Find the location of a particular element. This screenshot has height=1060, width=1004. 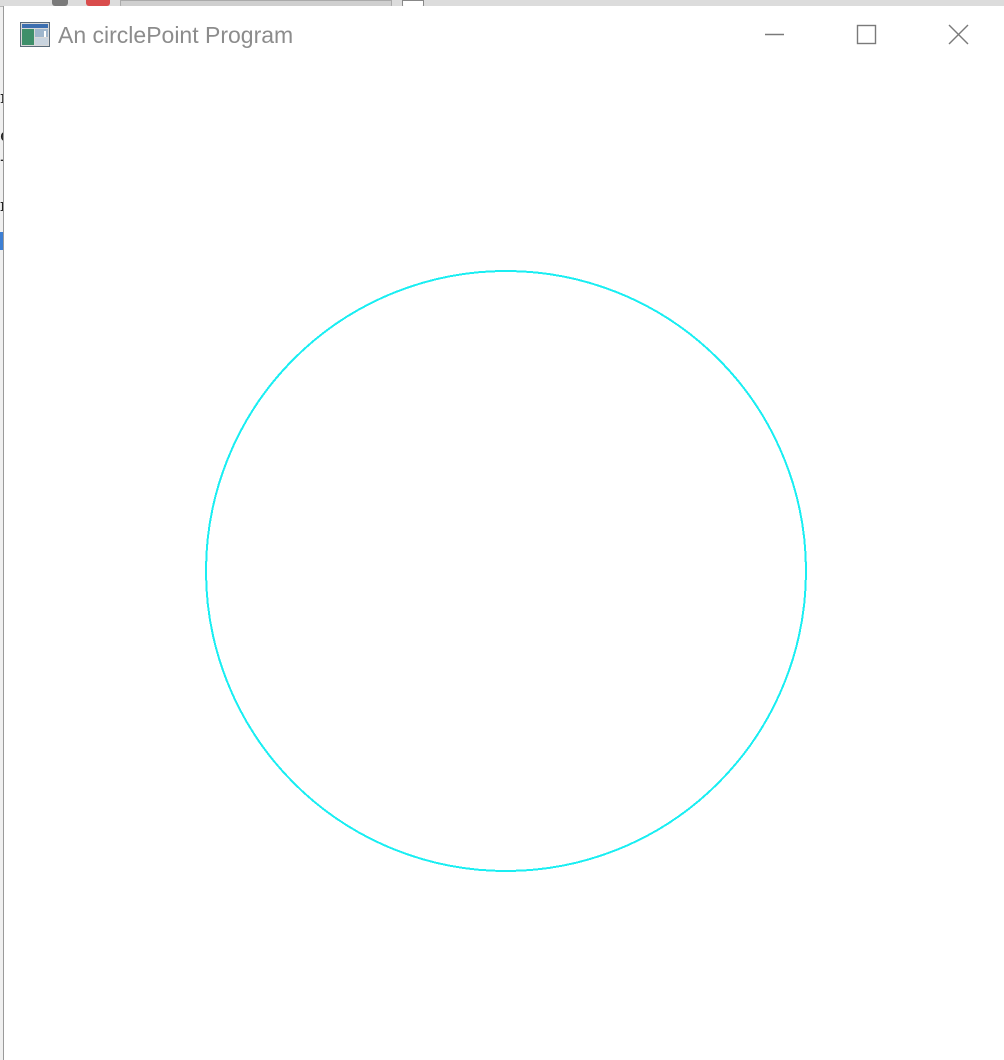

minimize-button is located at coordinates (774, 35).